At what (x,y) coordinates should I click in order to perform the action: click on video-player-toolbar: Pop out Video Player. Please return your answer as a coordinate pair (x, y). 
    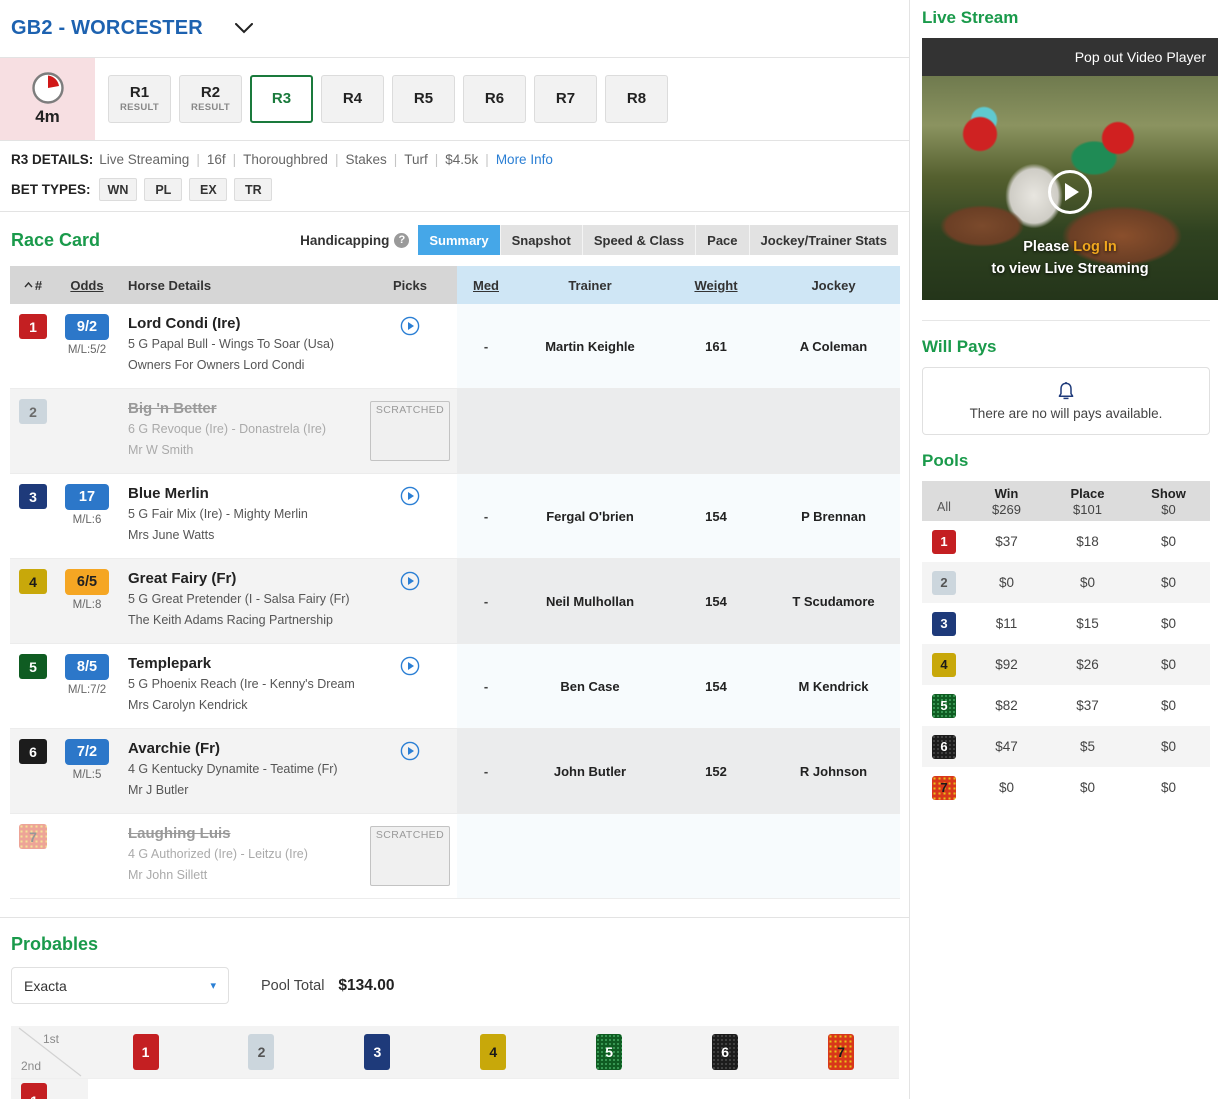
    Looking at the image, I should click on (1070, 57).